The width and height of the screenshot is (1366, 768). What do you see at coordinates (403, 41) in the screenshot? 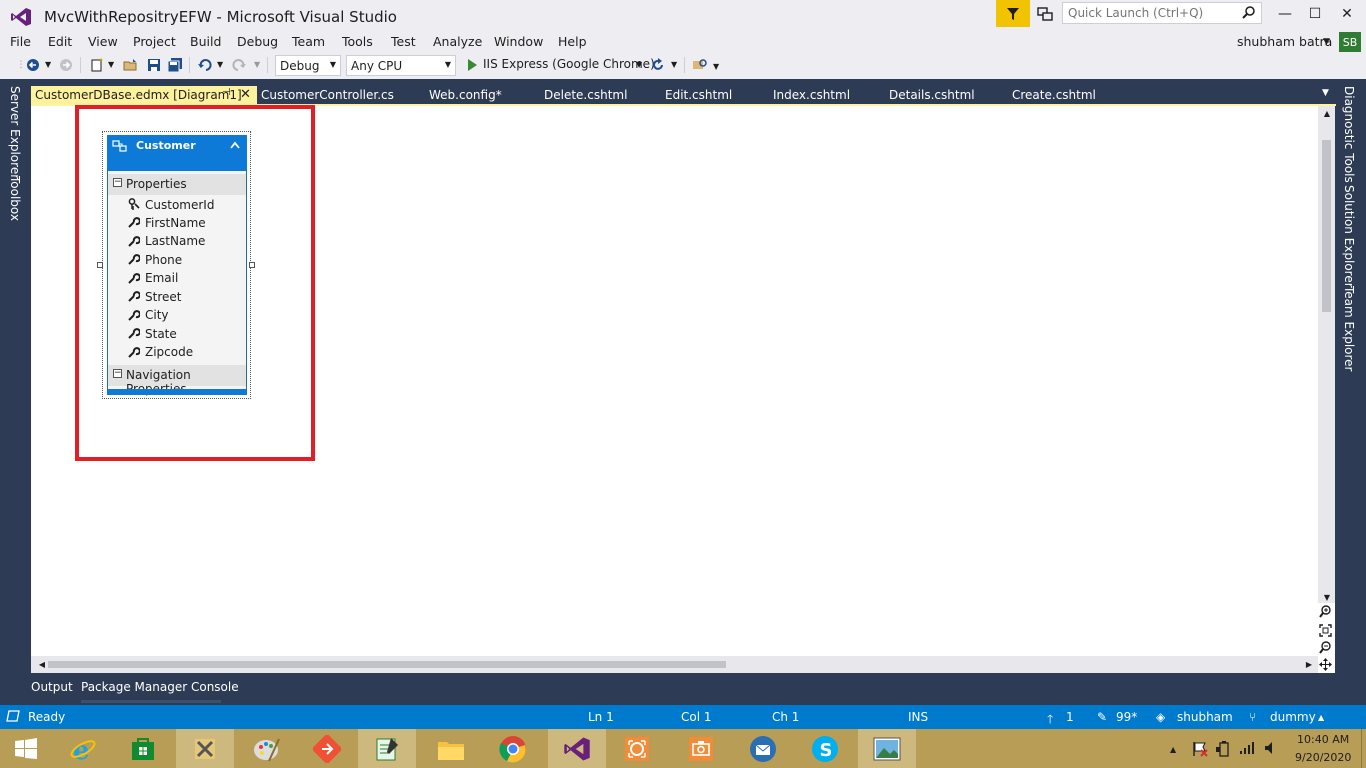
I see `menu-test: Test` at bounding box center [403, 41].